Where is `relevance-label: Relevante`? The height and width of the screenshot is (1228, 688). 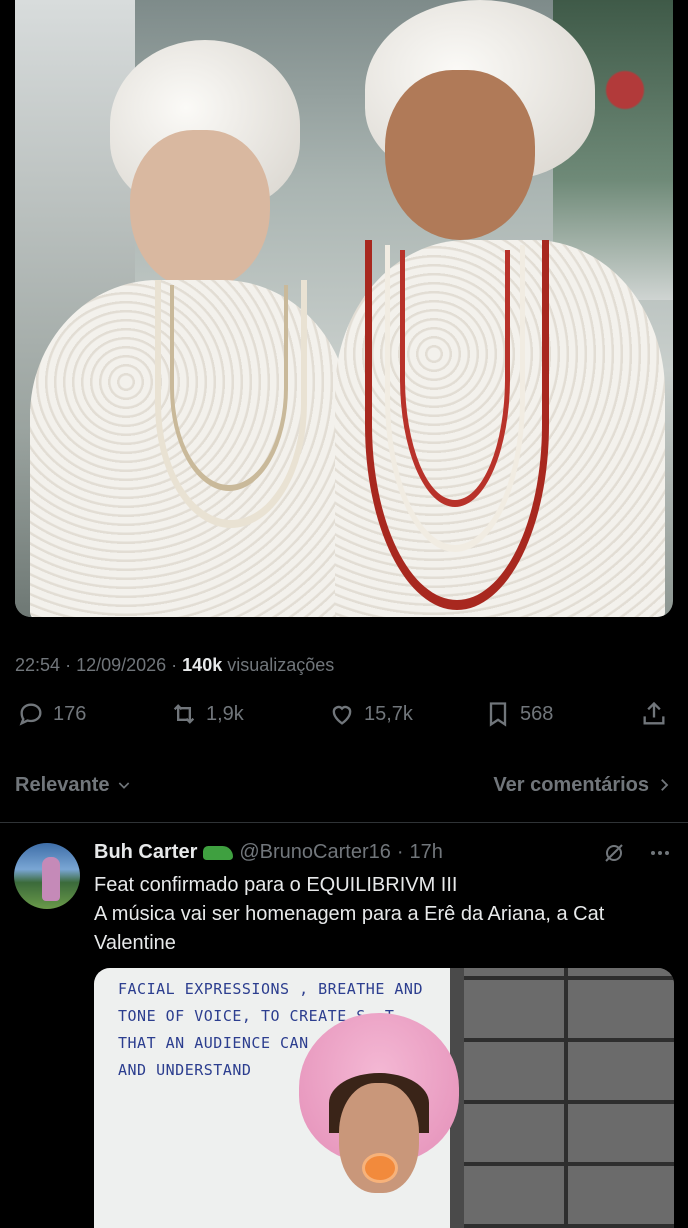
relevance-label: Relevante is located at coordinates (62, 784).